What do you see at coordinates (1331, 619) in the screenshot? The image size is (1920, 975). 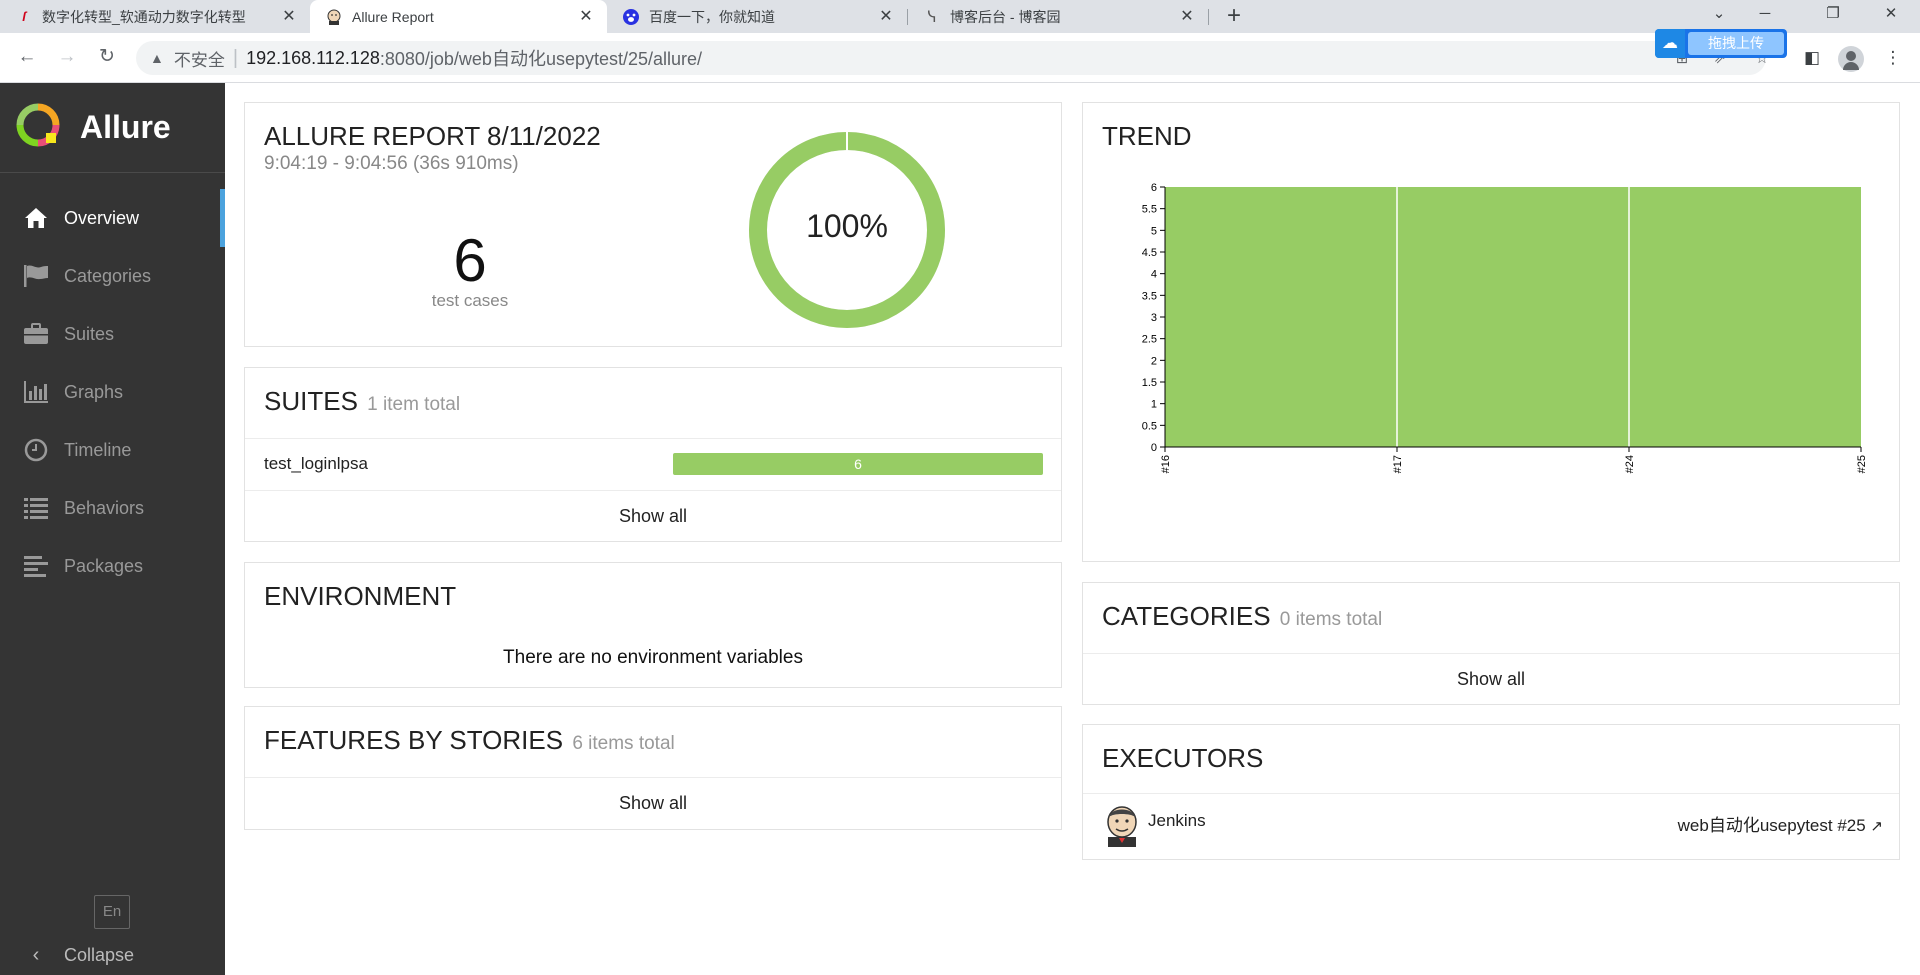 I see `categories-total: 0 items total` at bounding box center [1331, 619].